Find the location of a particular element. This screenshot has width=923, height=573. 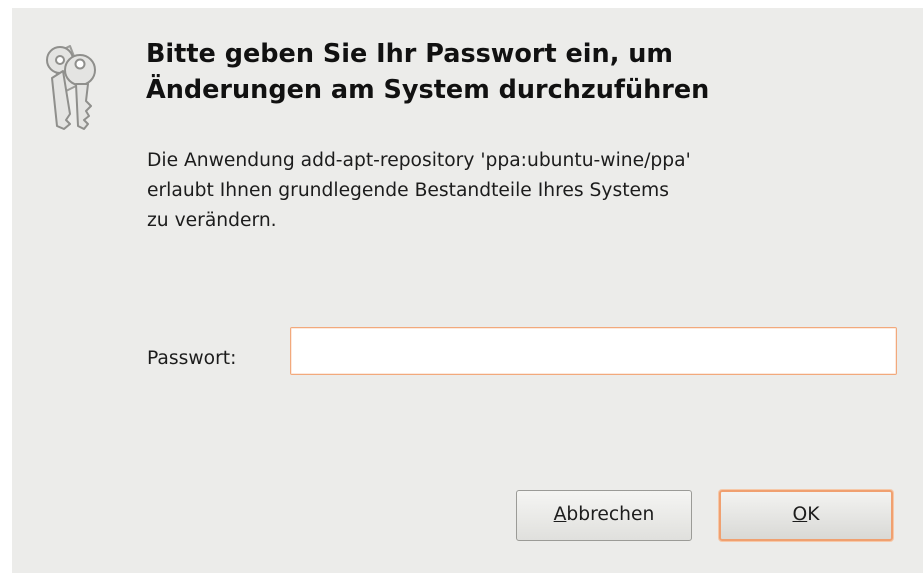

cancel-button: Abbrechen is located at coordinates (604, 515).